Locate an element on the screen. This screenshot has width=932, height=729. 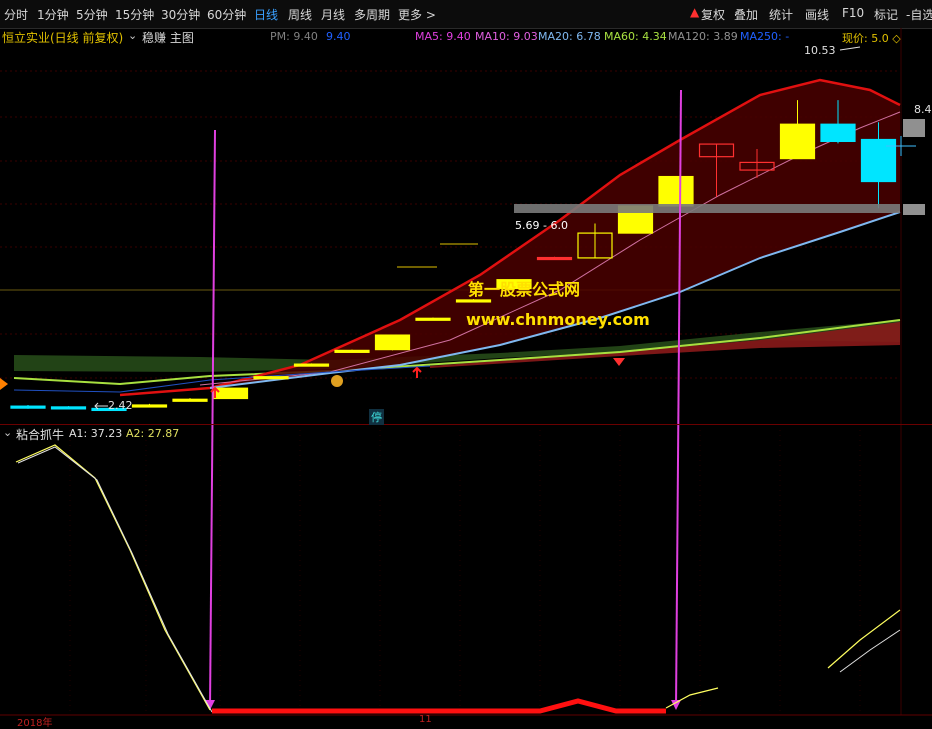
a1-line is located at coordinates (113, 577).